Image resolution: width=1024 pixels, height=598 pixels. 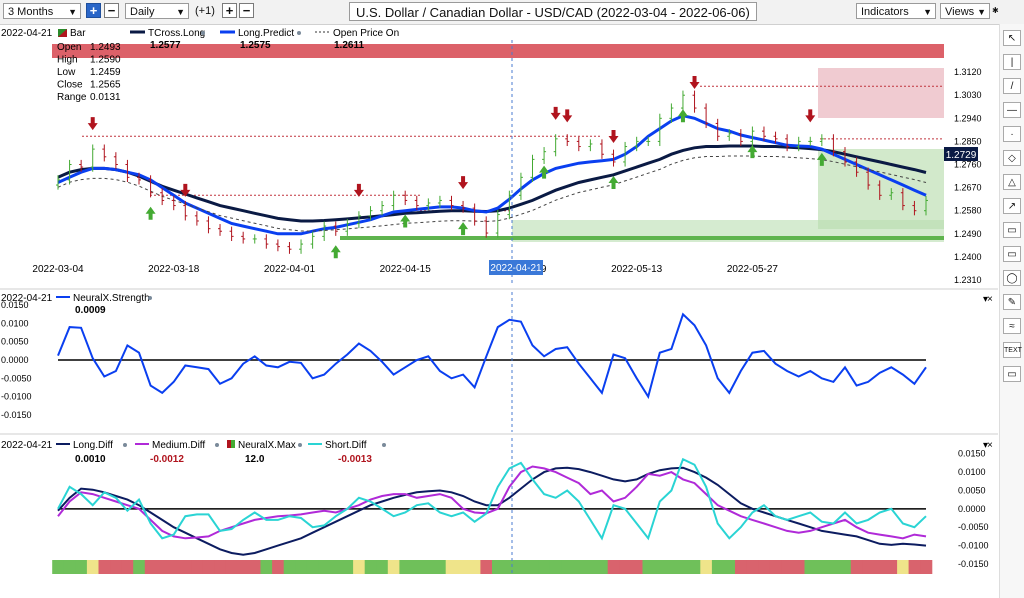 What do you see at coordinates (1012, 254) in the screenshot?
I see `tool-button-9: ▭` at bounding box center [1012, 254].